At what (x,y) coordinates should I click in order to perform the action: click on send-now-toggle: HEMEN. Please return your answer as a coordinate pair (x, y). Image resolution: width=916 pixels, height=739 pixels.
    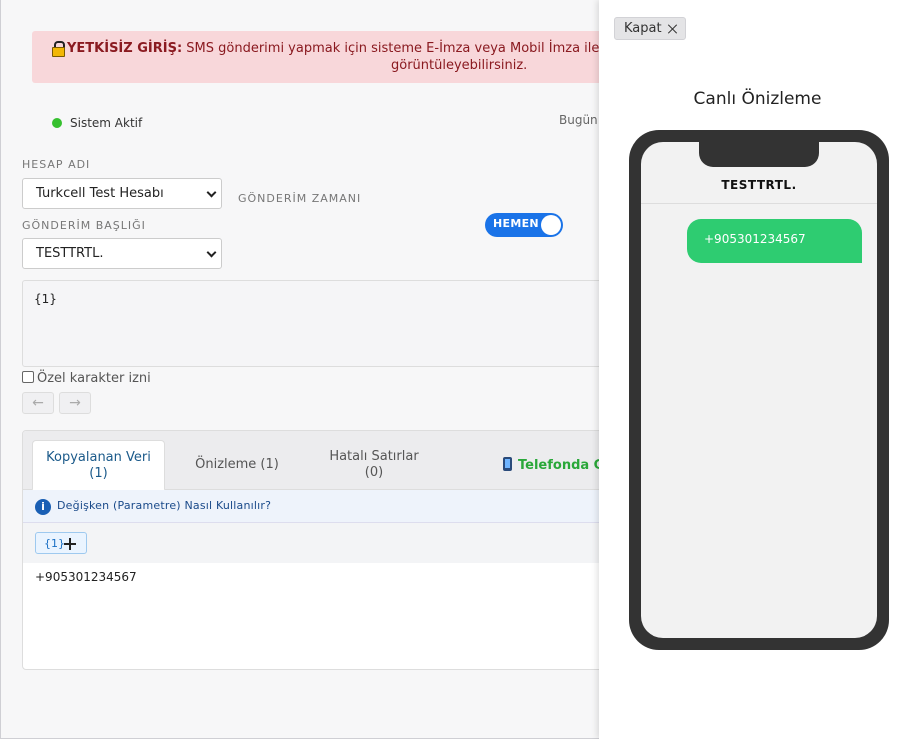
    Looking at the image, I should click on (524, 225).